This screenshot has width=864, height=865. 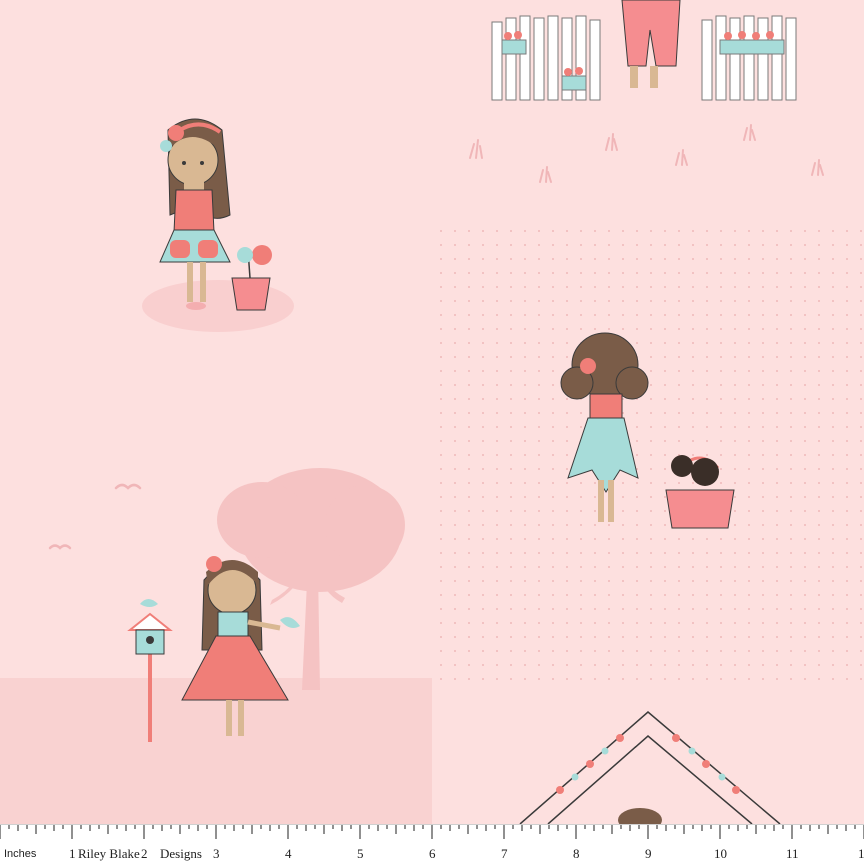 What do you see at coordinates (861, 853) in the screenshot?
I see `ruler-number-12: 12` at bounding box center [861, 853].